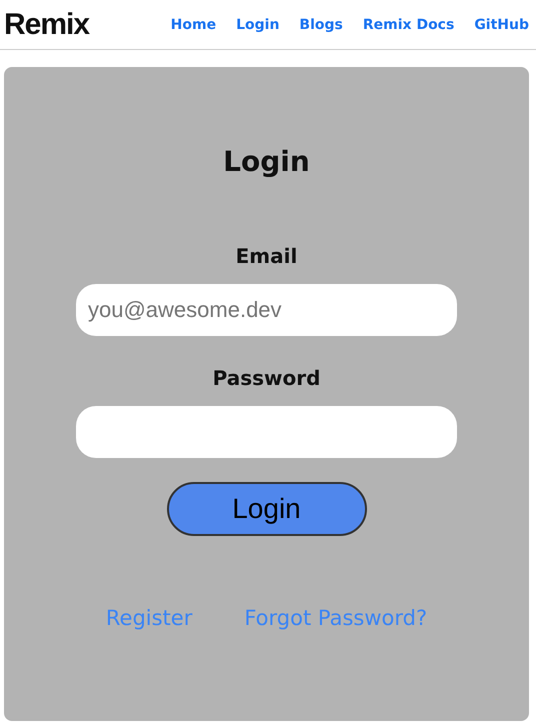 This screenshot has width=536, height=727. Describe the element at coordinates (266, 310) in the screenshot. I see `input-field: you@awesome.dev` at that location.